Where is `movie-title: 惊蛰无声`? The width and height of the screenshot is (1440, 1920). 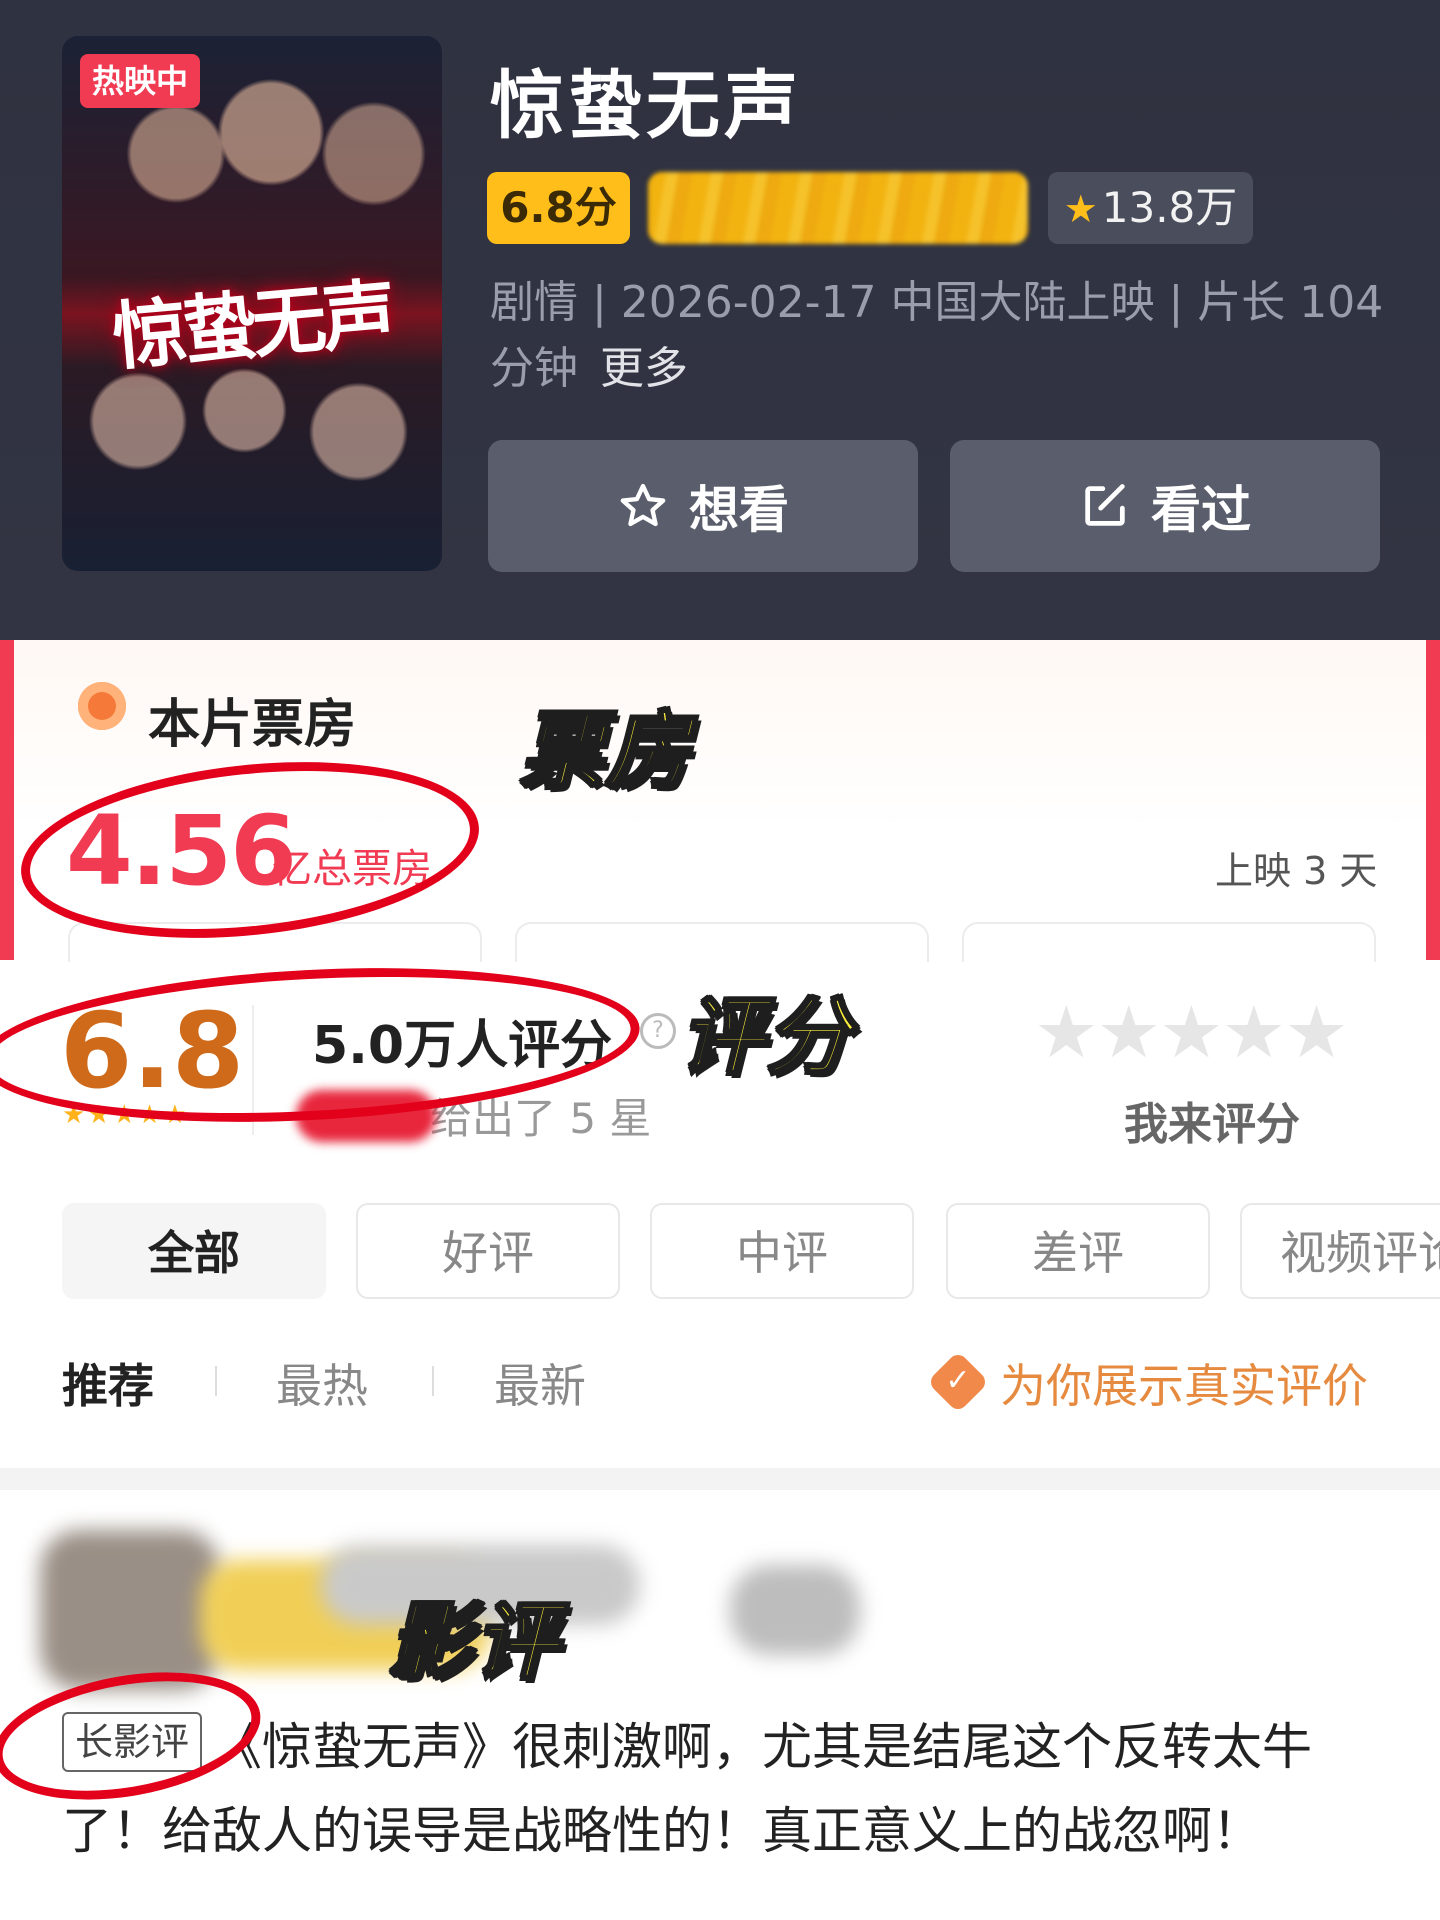
movie-title: 惊蛰无声 is located at coordinates (646, 106).